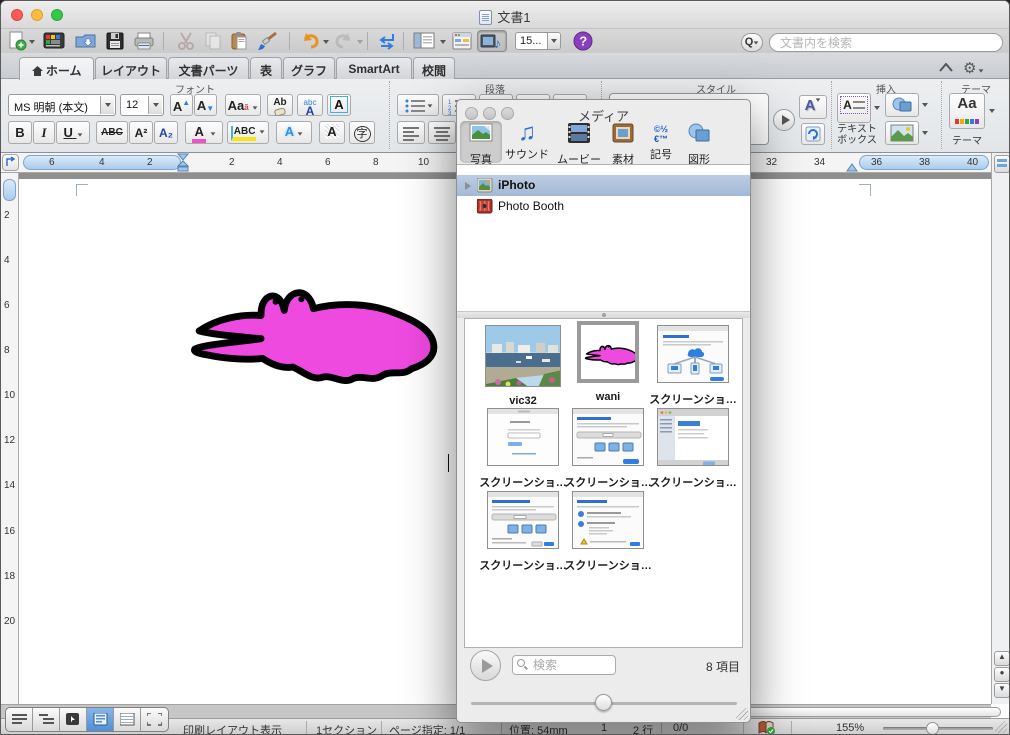 Image resolution: width=1010 pixels, height=735 pixels. What do you see at coordinates (339, 105) in the screenshot?
I see `character-border-button: A` at bounding box center [339, 105].